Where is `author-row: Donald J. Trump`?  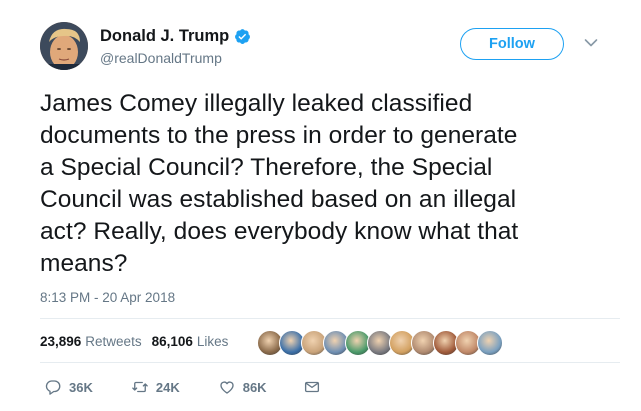
author-row: Donald J. Trump is located at coordinates (175, 36).